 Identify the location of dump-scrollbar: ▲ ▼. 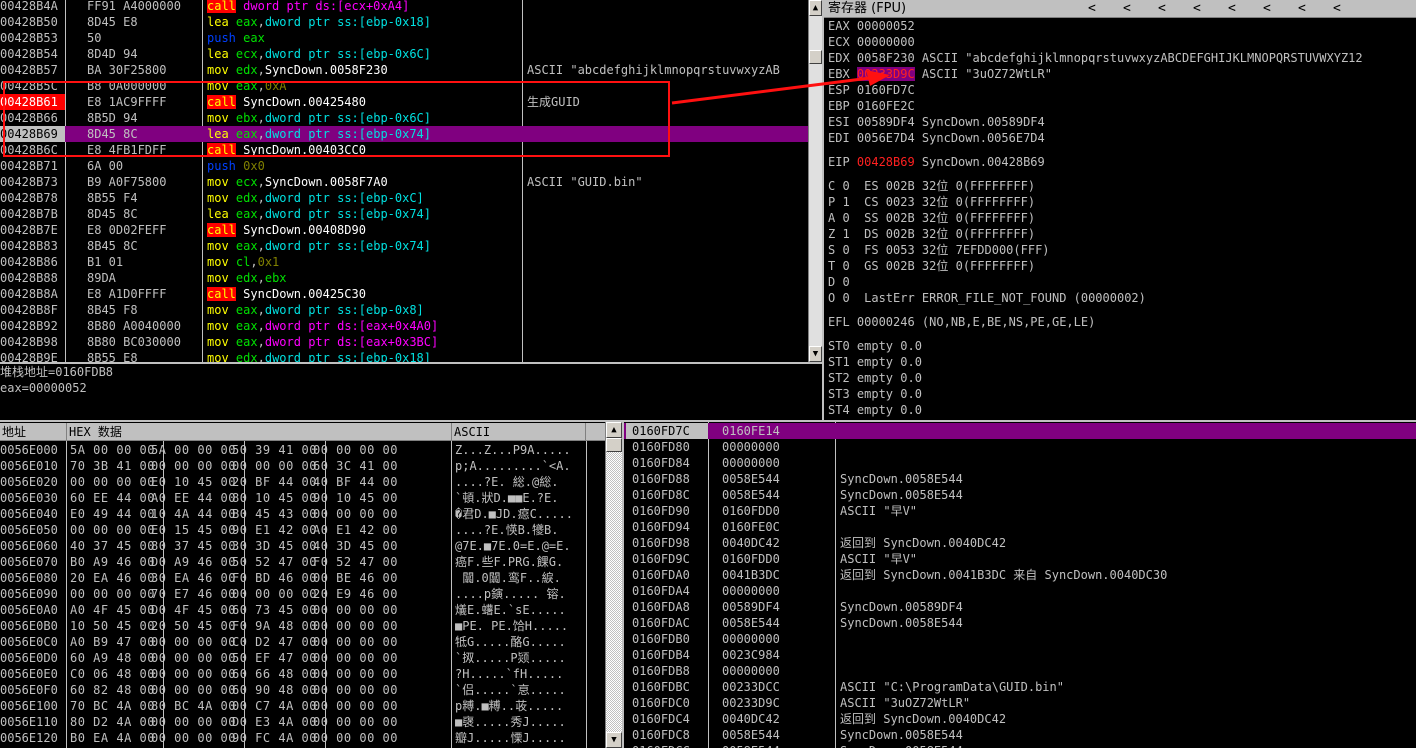
(613, 585).